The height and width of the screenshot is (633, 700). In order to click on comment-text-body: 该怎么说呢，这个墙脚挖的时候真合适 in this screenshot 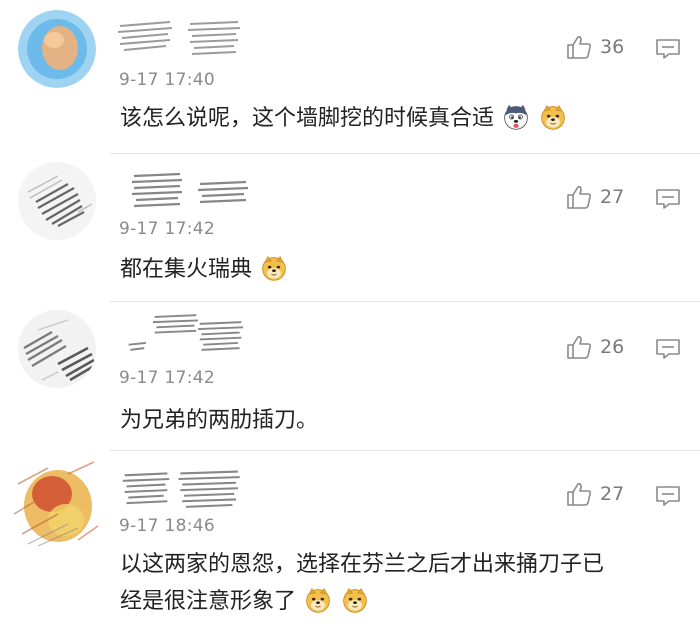, I will do `click(307, 118)`.